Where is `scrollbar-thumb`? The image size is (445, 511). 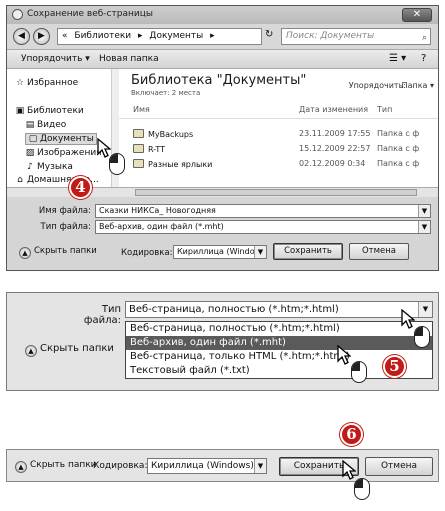 scrollbar-thumb is located at coordinates (276, 192).